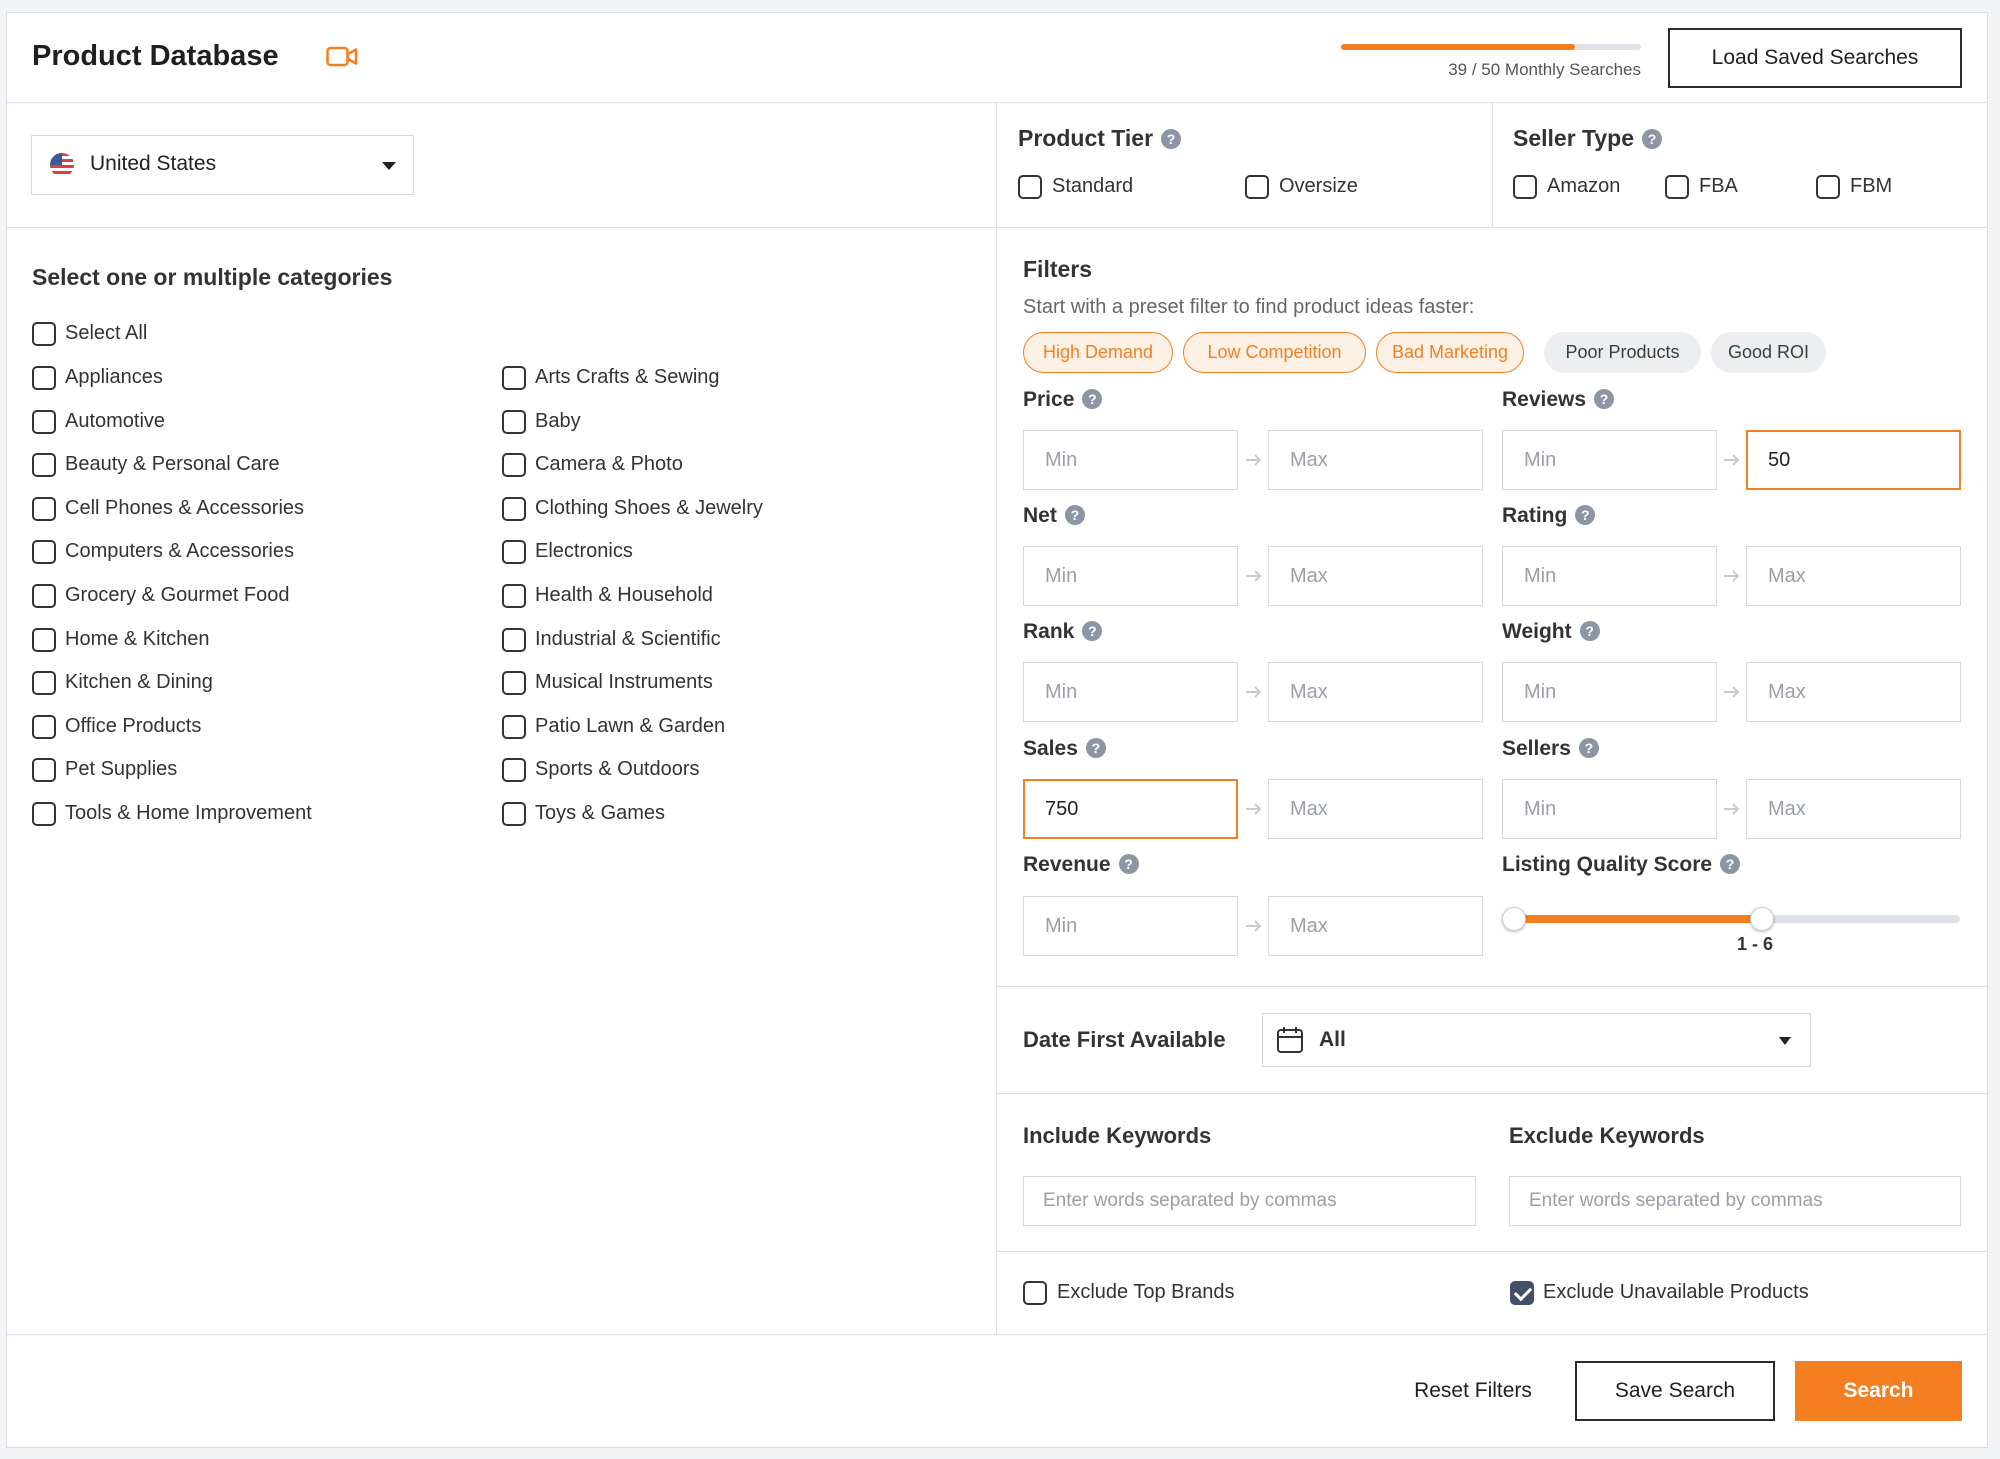 The width and height of the screenshot is (2000, 1459). Describe the element at coordinates (1735, 1201) in the screenshot. I see `exclude-keywords-input: Enter words separated by commas` at that location.